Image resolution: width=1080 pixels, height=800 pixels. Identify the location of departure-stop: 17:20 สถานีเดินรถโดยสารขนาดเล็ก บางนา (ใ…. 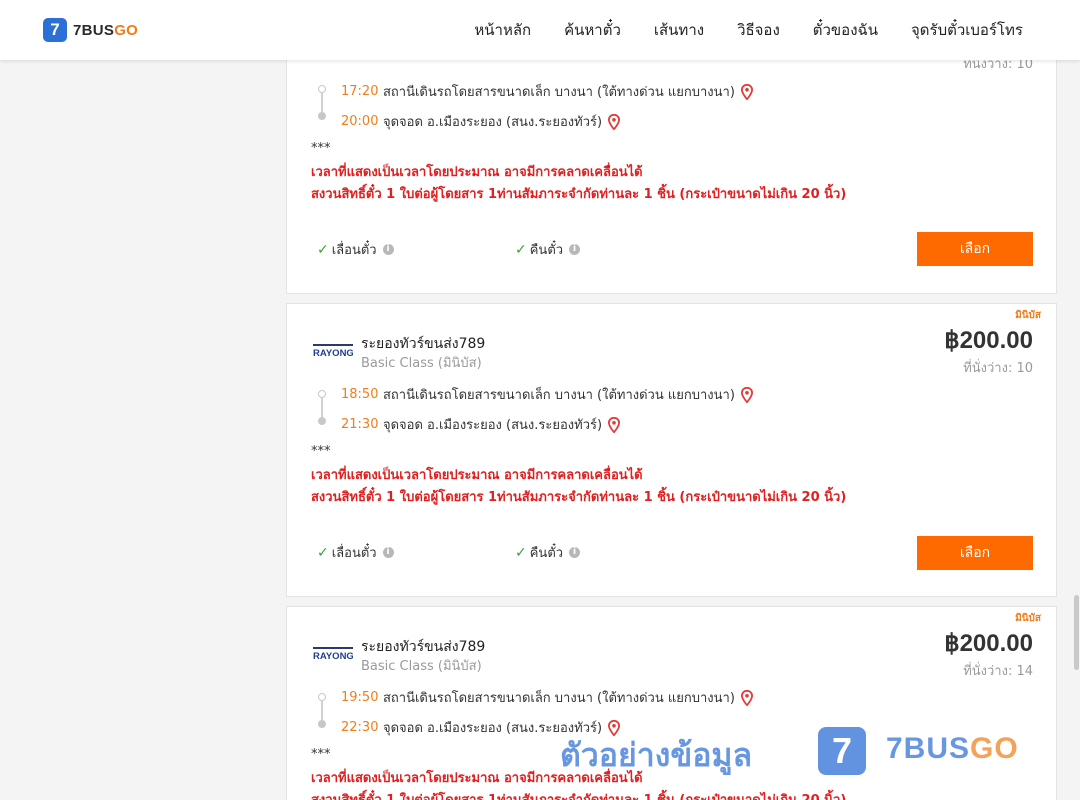
(547, 91).